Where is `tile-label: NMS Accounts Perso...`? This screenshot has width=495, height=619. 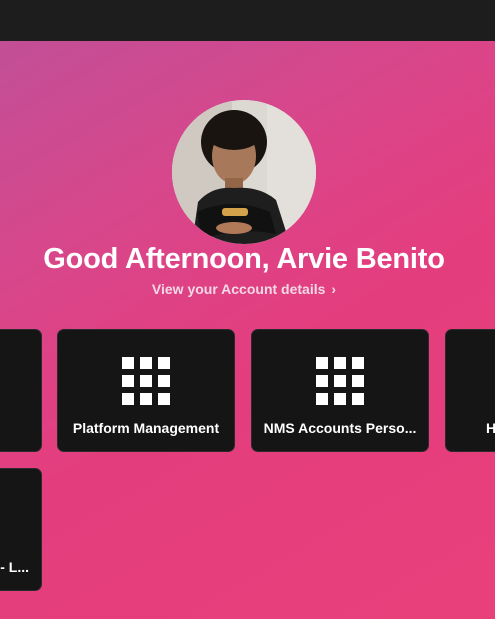
tile-label: NMS Accounts Perso... is located at coordinates (340, 428).